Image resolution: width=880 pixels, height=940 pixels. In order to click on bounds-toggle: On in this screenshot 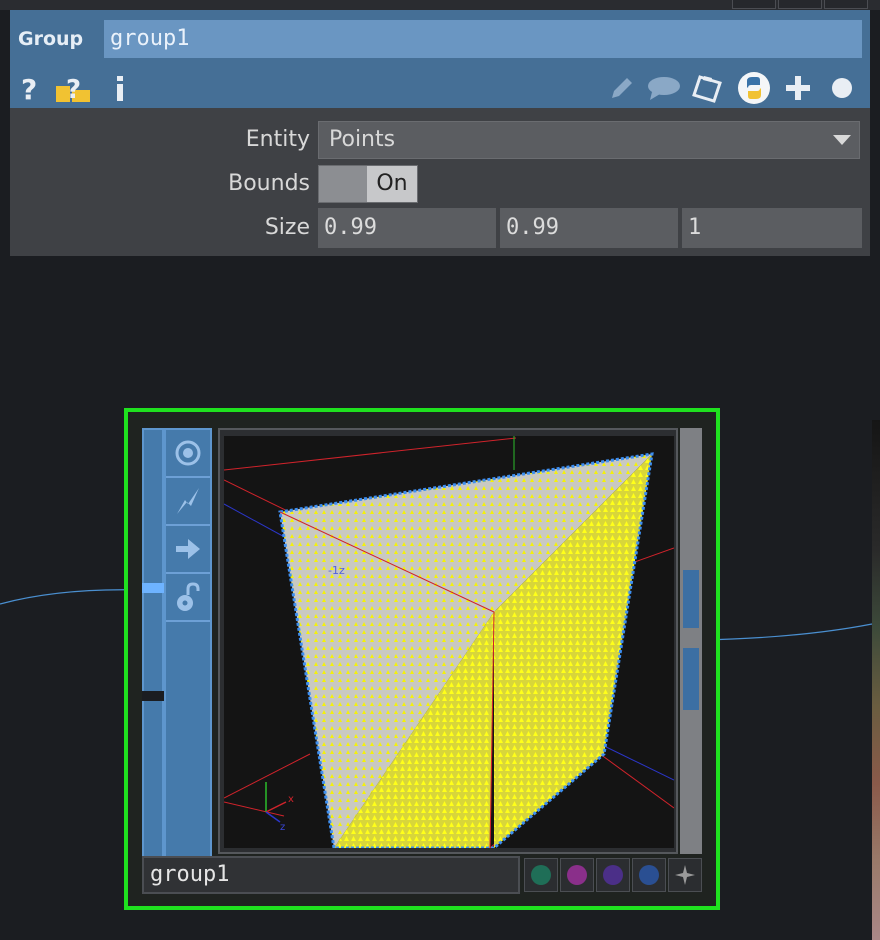, I will do `click(368, 184)`.